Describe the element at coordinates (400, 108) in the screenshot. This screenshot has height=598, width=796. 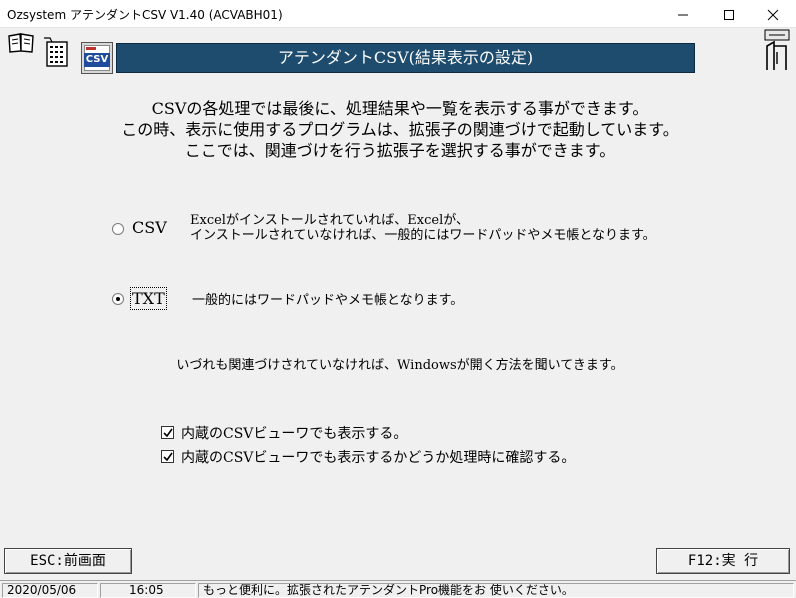
I see `intro-line: CSVの各処理では最後に、処理結果や一覧を表示する事ができます。` at that location.